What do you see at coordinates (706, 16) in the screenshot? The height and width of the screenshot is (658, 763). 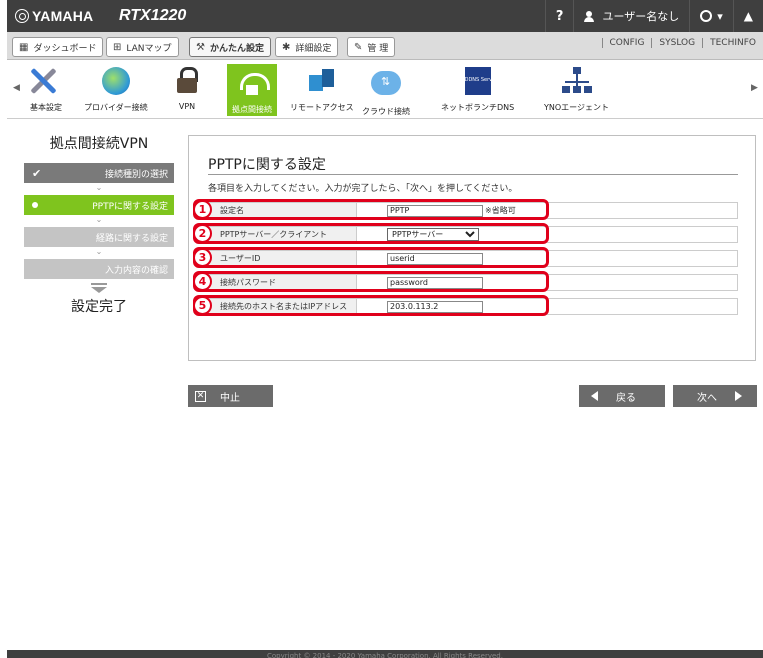 I see `status-circle-icon` at bounding box center [706, 16].